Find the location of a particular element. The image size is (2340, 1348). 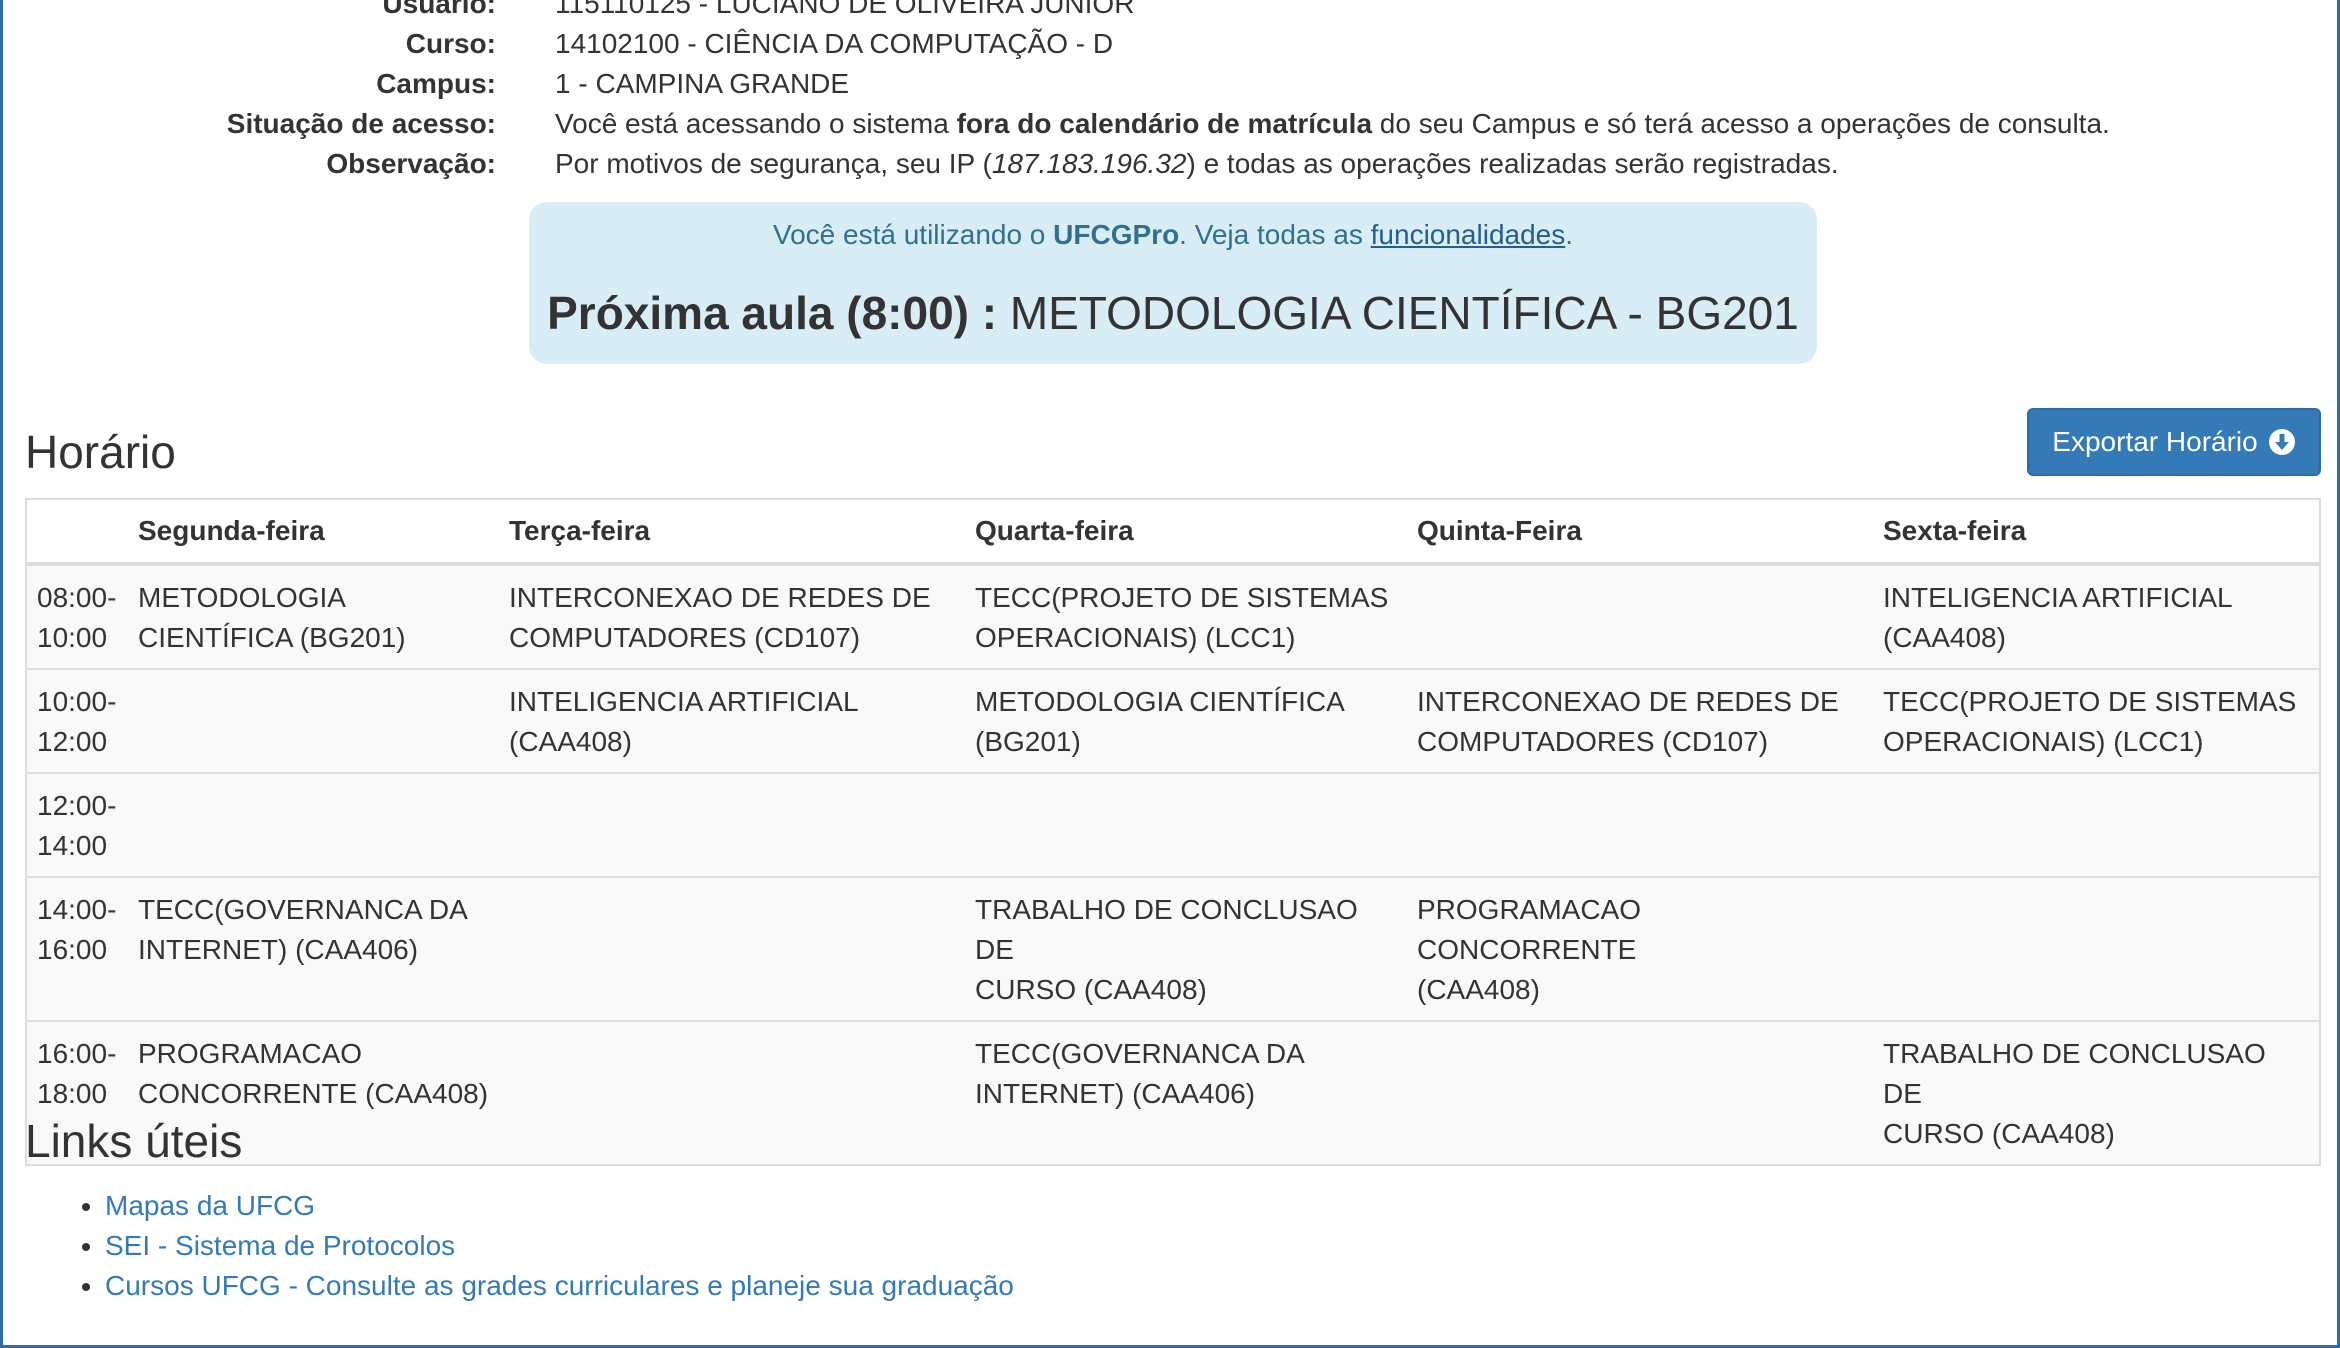

class-line: PROGRAMACAO is located at coordinates (250, 1053).